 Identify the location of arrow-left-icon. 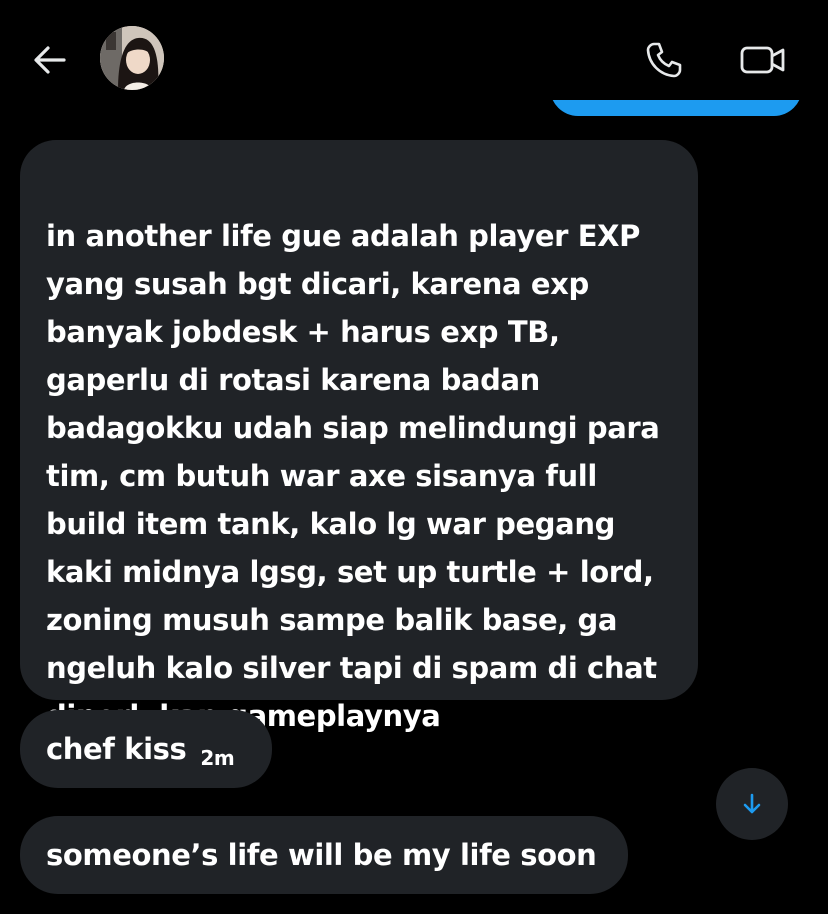
(50, 60).